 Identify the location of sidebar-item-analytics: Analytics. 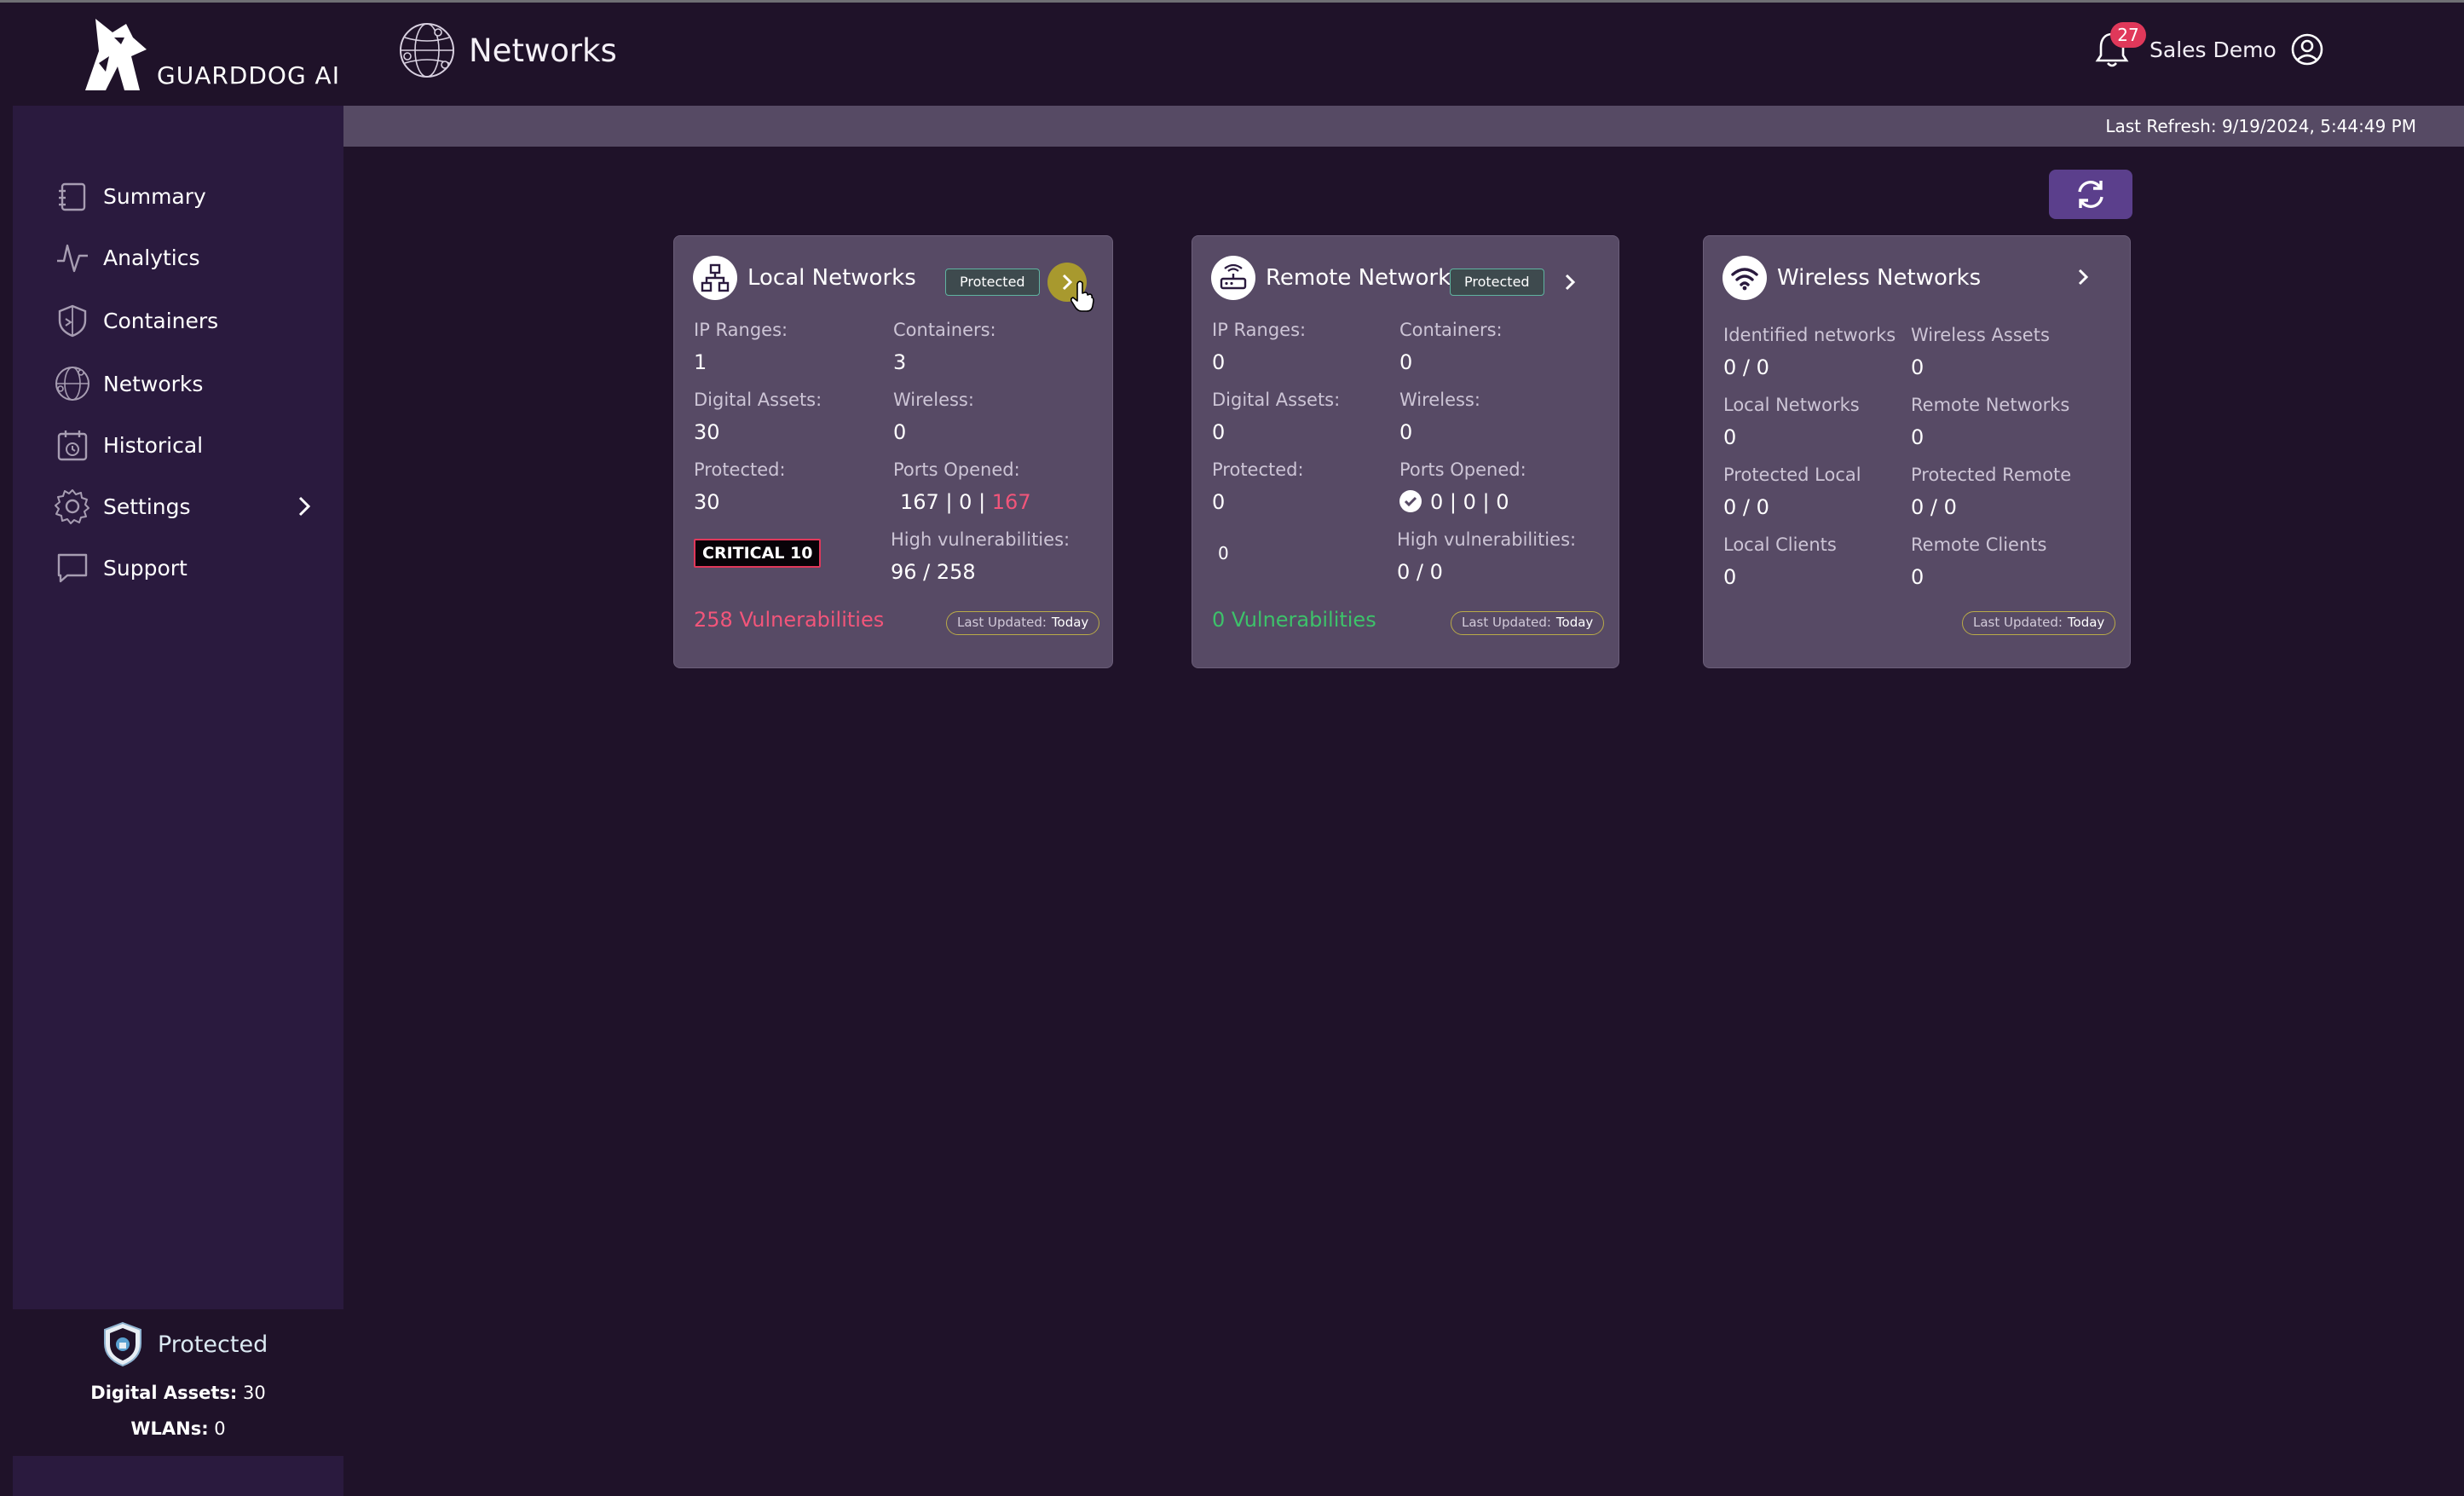
(194, 257).